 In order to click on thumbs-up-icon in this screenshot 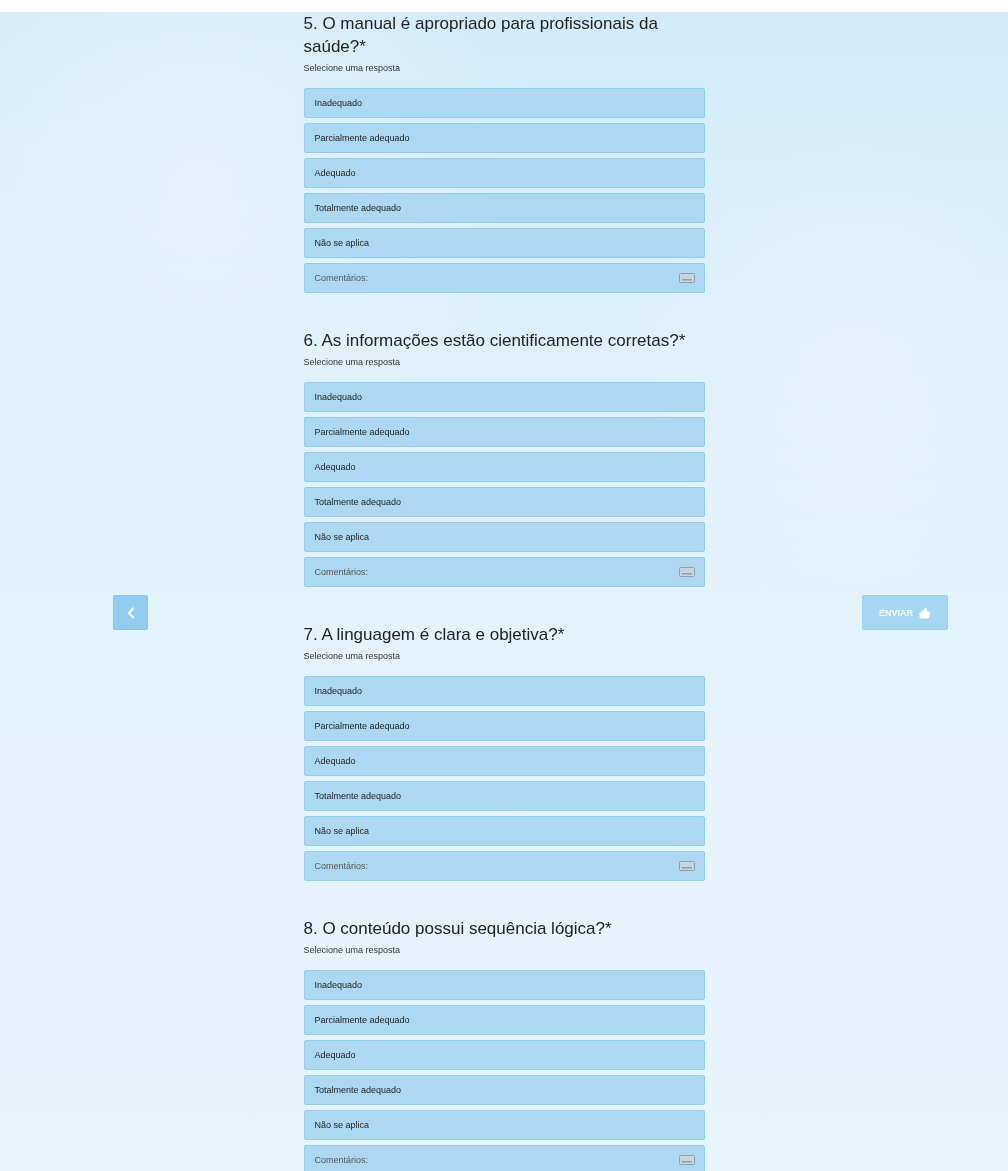, I will do `click(925, 612)`.